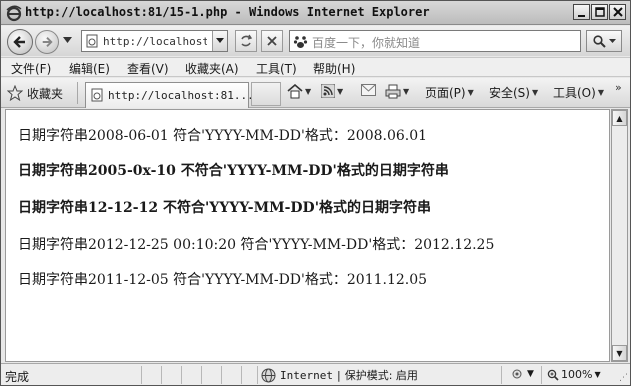 Image resolution: width=631 pixels, height=386 pixels. Describe the element at coordinates (618, 87) in the screenshot. I see `chevron-more-icon: »` at that location.